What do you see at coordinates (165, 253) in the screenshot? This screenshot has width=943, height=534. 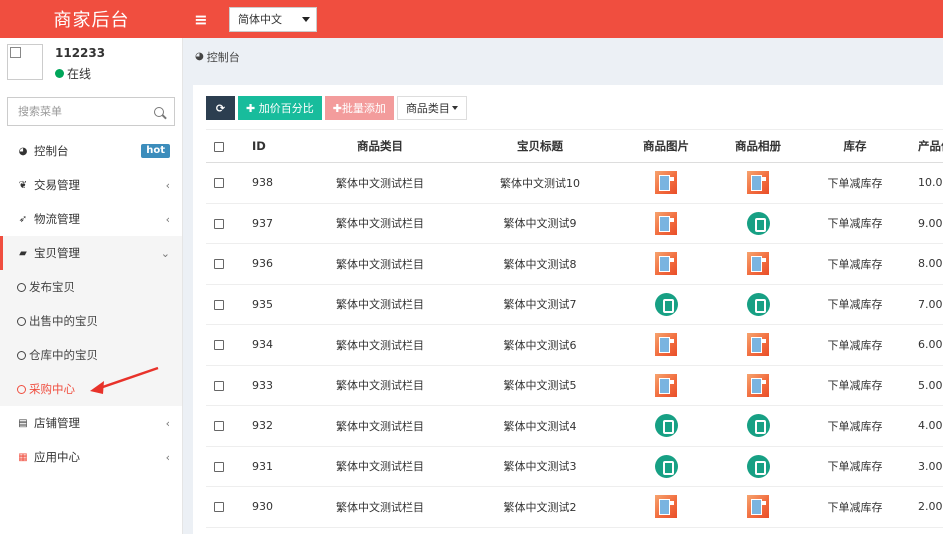 I see `chevron-down-icon: ⌄` at bounding box center [165, 253].